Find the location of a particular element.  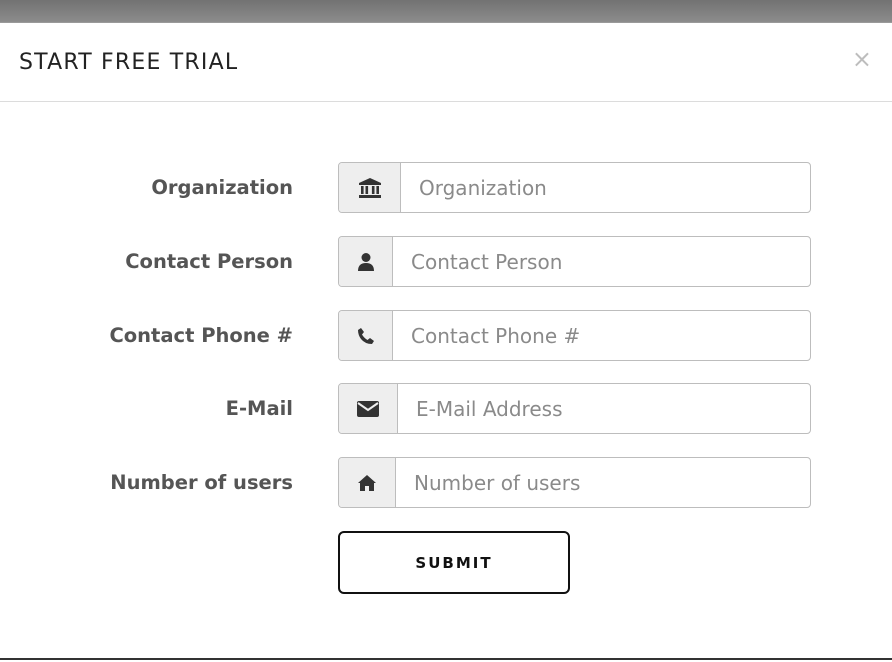

form-row-organization: Organization is located at coordinates (446, 187).